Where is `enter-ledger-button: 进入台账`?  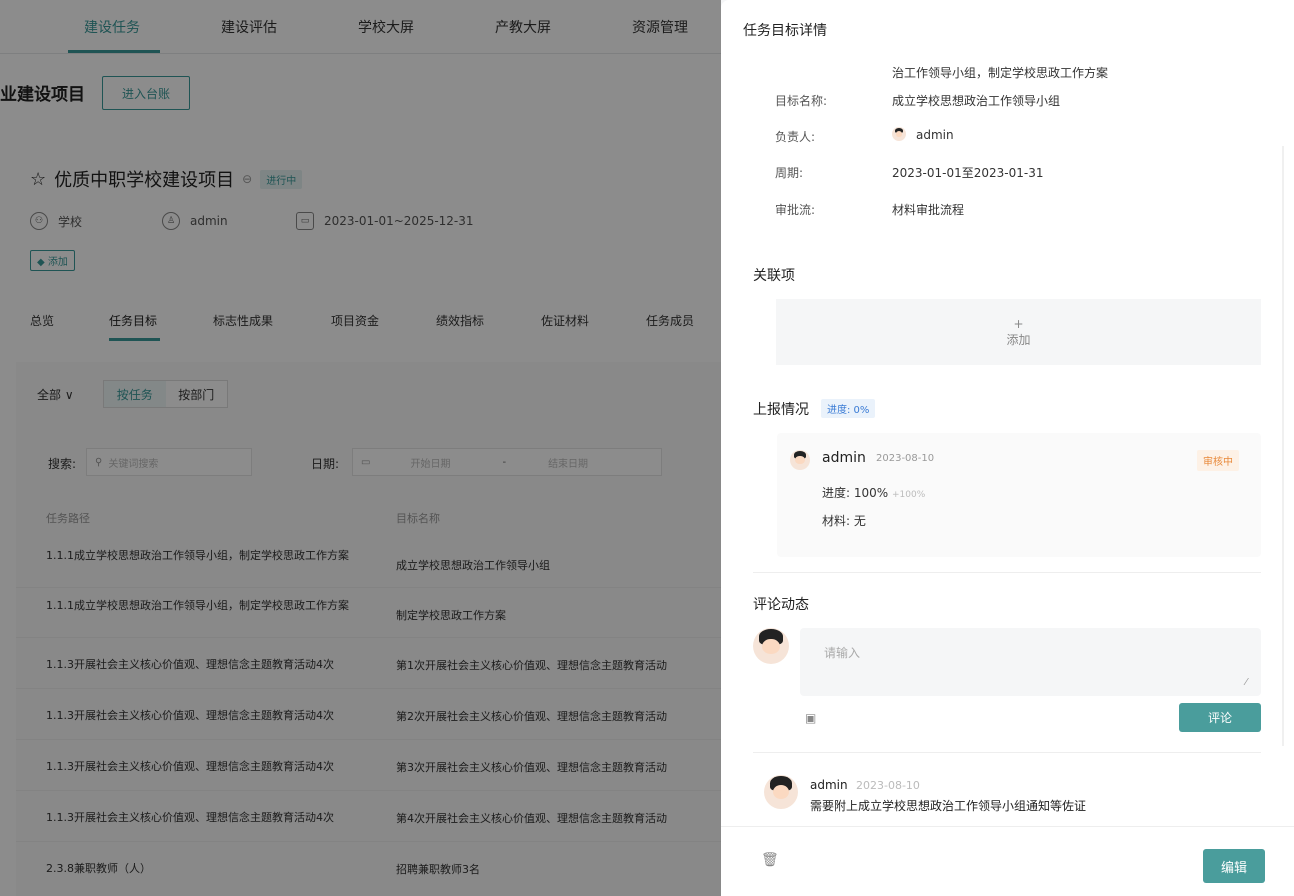
enter-ledger-button: 进入台账 is located at coordinates (146, 93).